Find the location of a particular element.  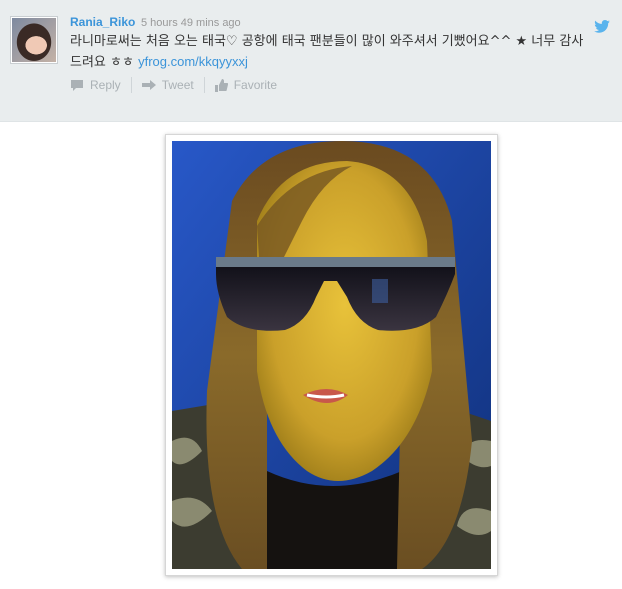

tweet-link: yfrog.com/kkqyyxxj is located at coordinates (193, 61).